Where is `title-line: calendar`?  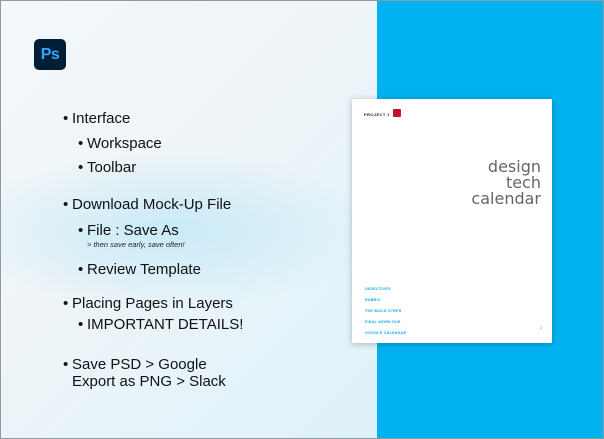
title-line: calendar is located at coordinates (506, 198).